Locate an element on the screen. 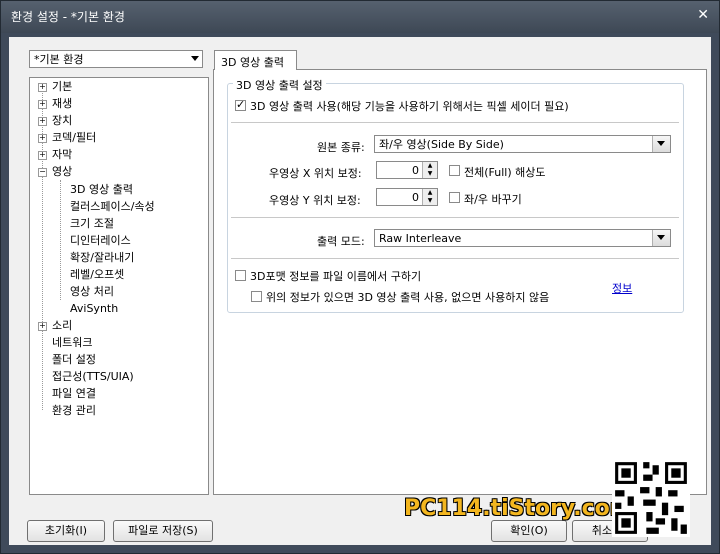 The width and height of the screenshot is (720, 554). tab-3d-output: 3D 영상 출력 is located at coordinates (255, 60).